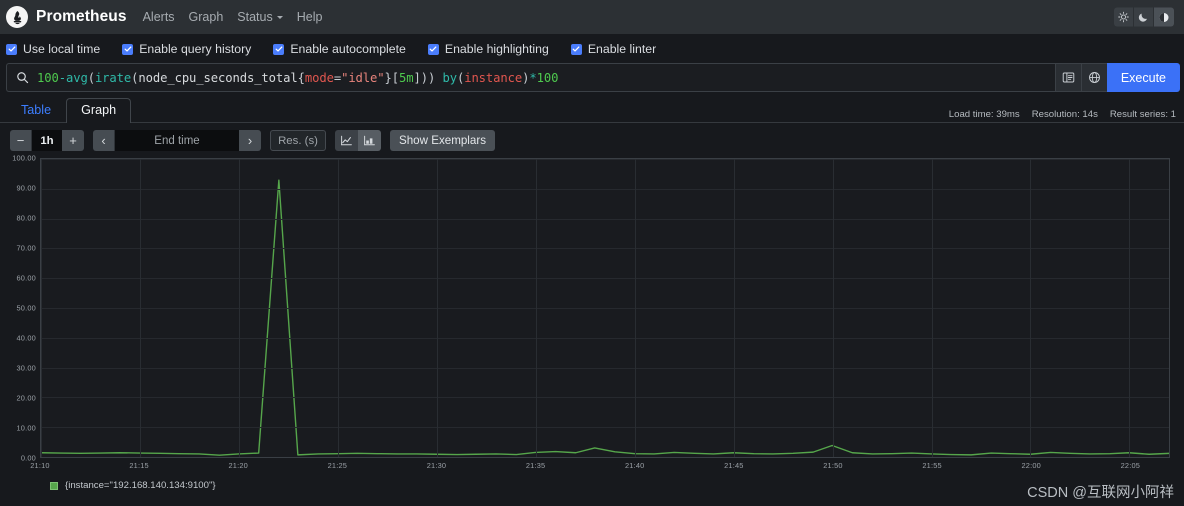  I want to click on chart-legend: {instance="192.168.140.134:9100"}, so click(586, 482).